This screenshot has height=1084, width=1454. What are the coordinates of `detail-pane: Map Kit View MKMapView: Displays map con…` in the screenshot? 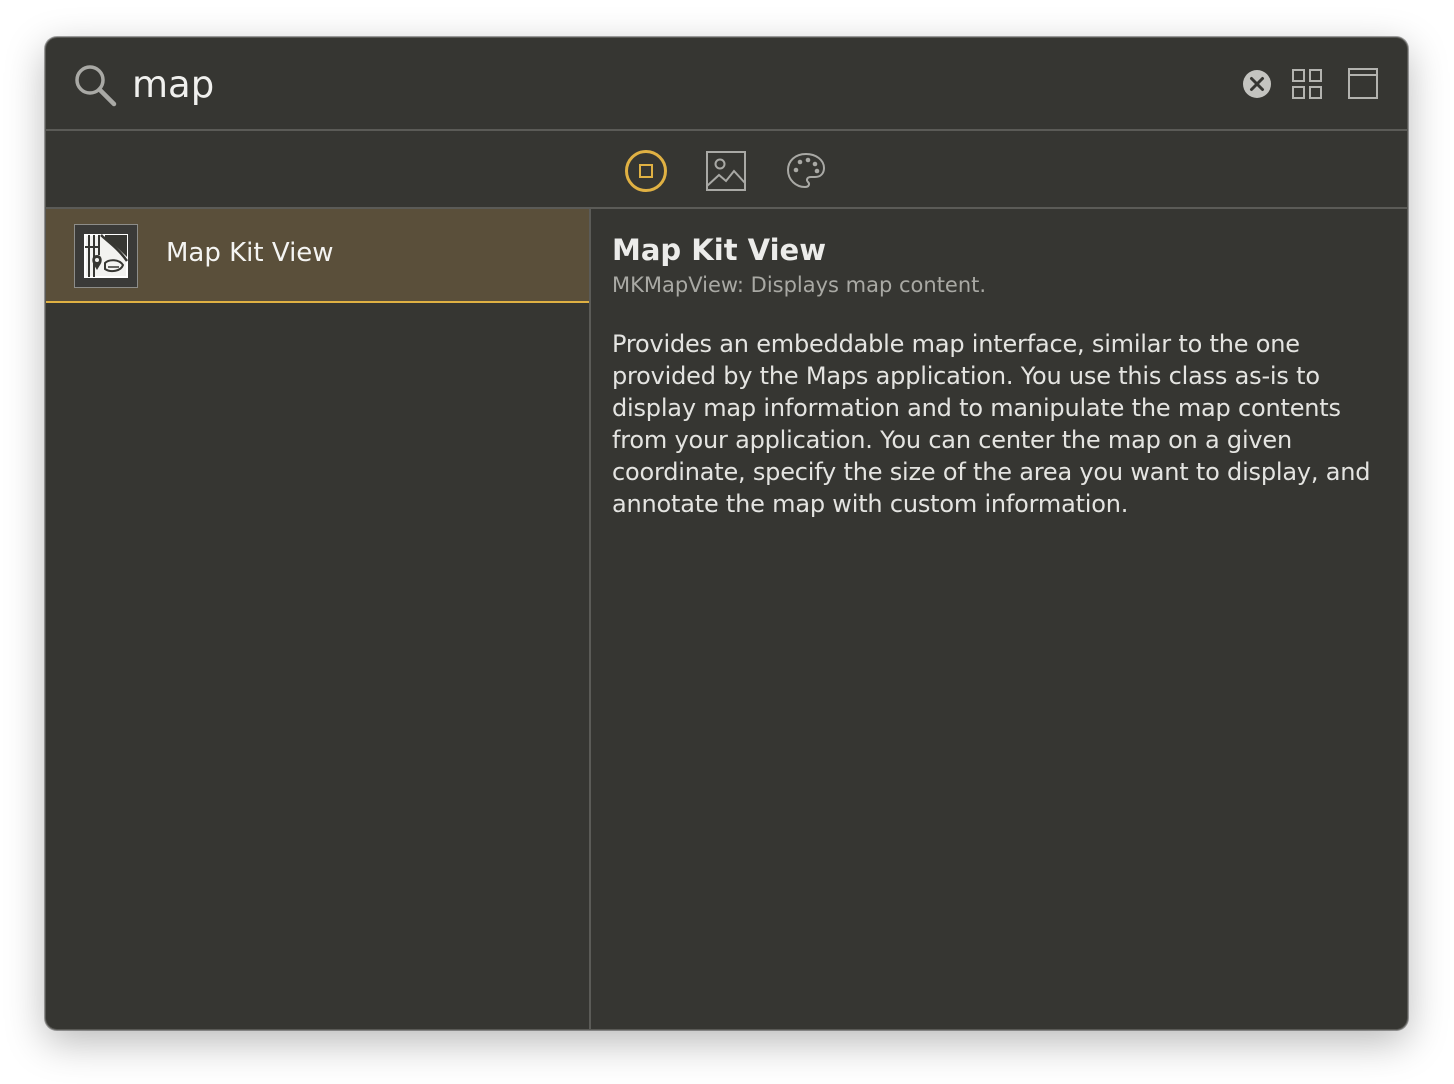 It's located at (992, 375).